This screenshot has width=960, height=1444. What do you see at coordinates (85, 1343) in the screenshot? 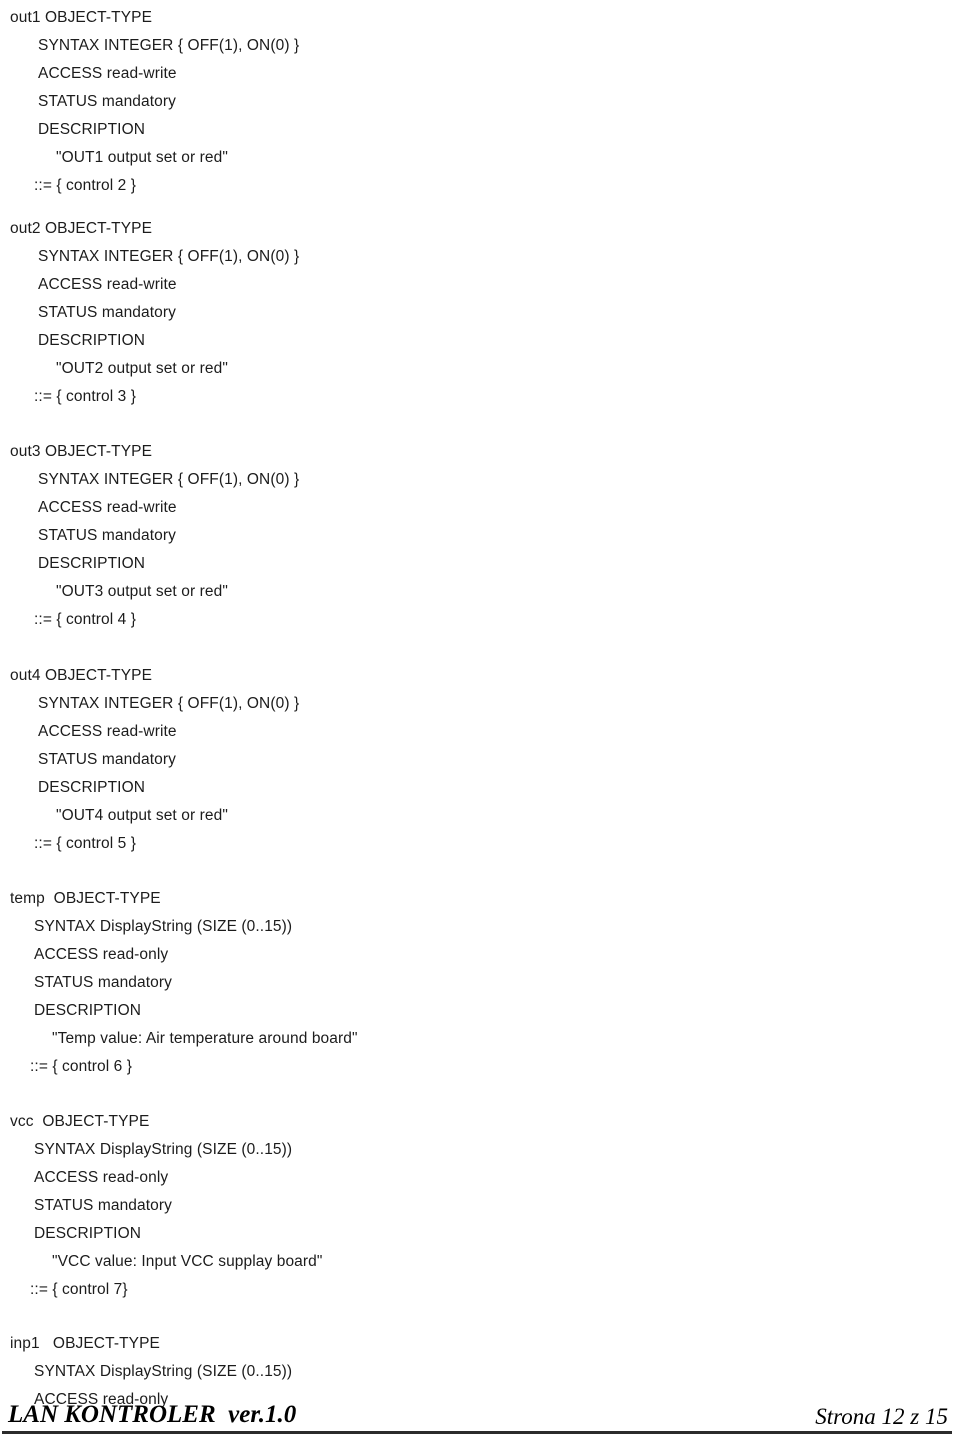
I see `object-type-header: inp1 OBJECT-TYPE` at bounding box center [85, 1343].